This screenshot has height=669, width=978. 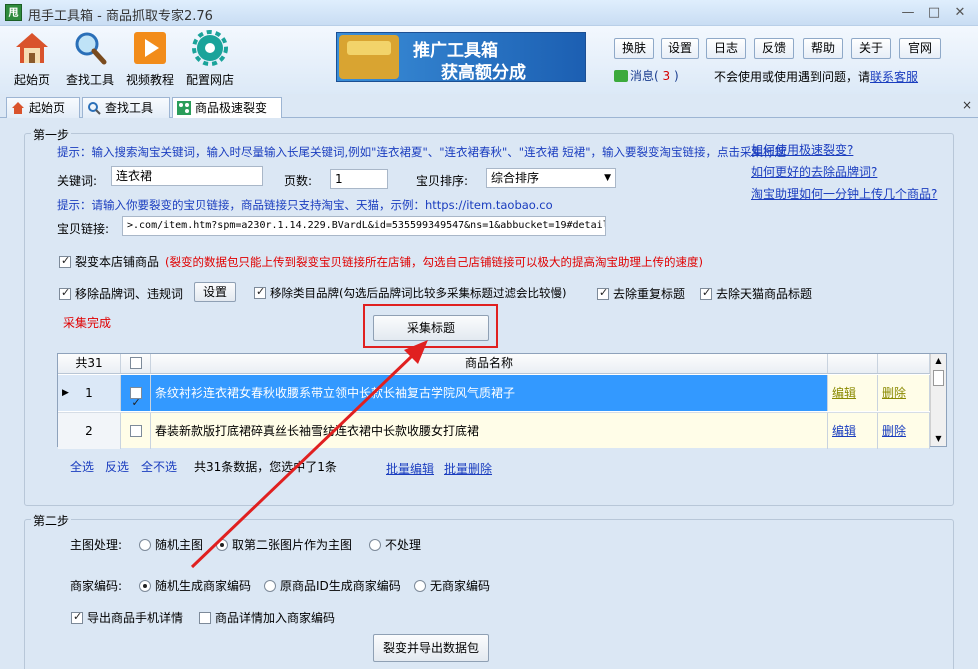 What do you see at coordinates (77, 181) in the screenshot?
I see `keyword-label: 关键词:` at bounding box center [77, 181].